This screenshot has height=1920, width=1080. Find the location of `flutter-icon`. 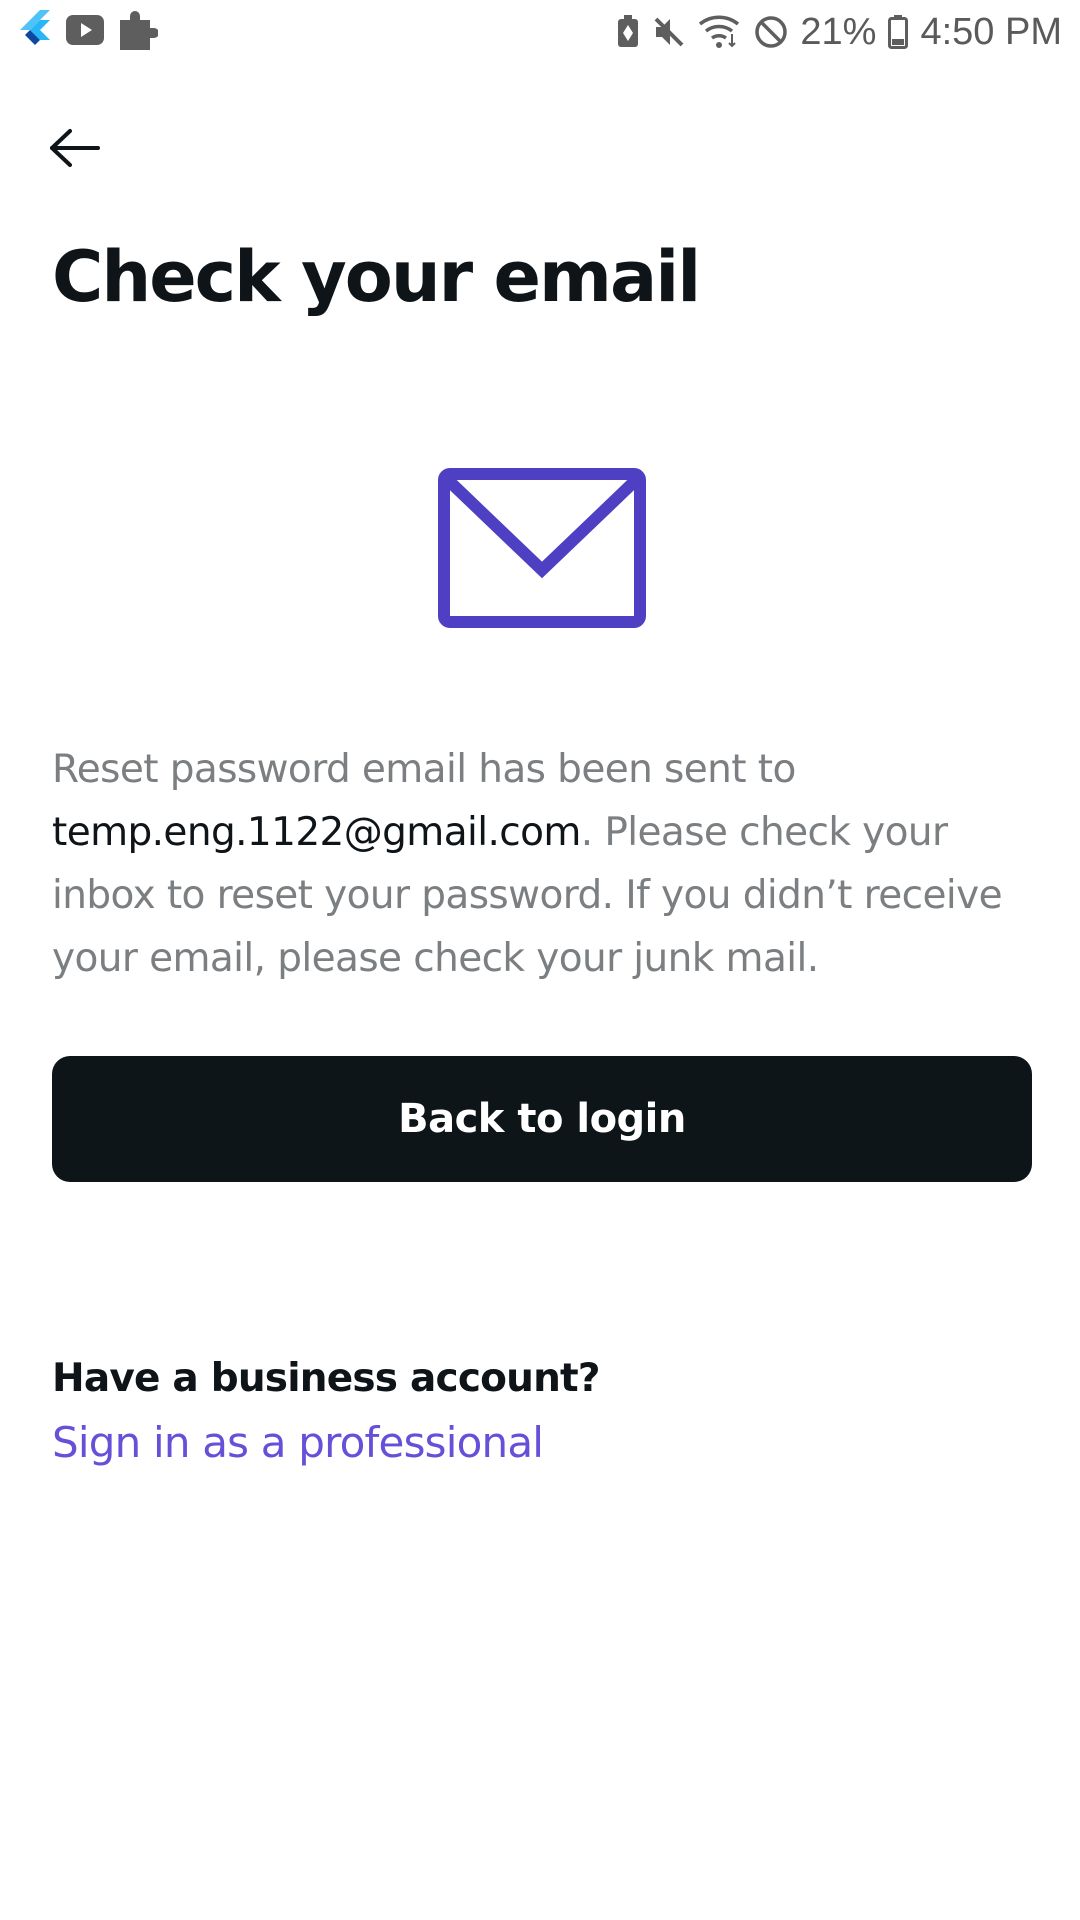

flutter-icon is located at coordinates (36, 32).